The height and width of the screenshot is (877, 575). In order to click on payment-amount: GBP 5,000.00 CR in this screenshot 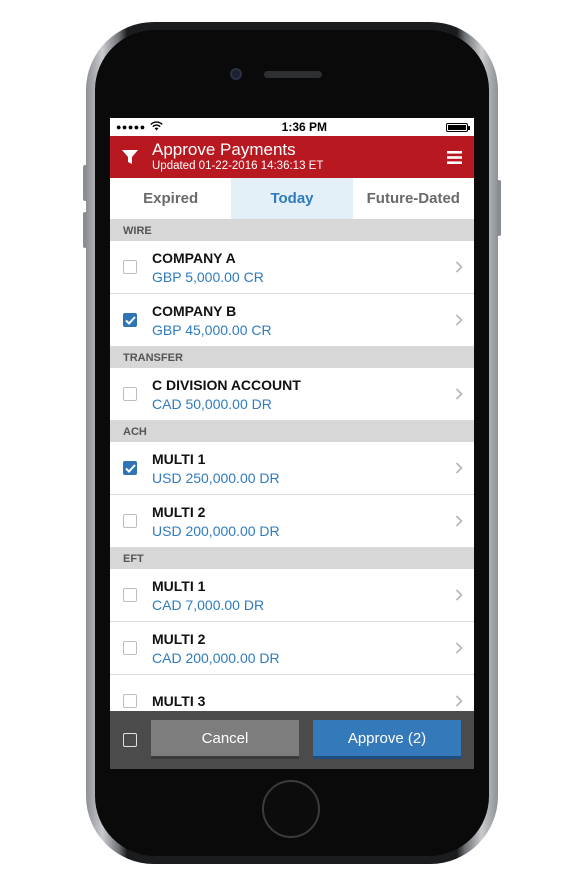, I will do `click(208, 276)`.